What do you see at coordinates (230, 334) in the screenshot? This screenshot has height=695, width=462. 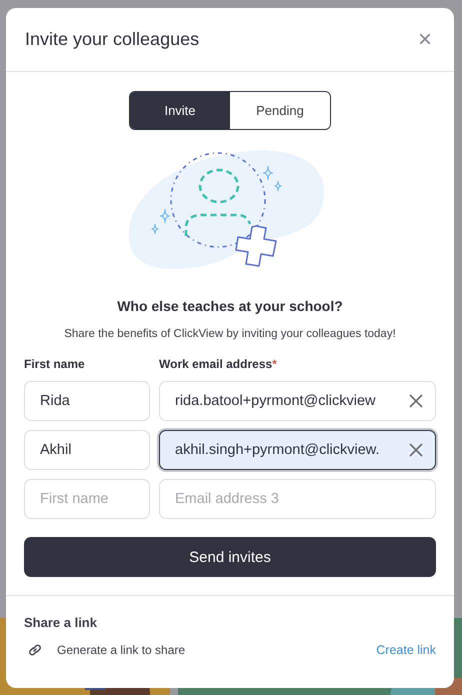 I see `section-subtitle: Share the benefits of ClickView by inviting your colleagues today!` at bounding box center [230, 334].